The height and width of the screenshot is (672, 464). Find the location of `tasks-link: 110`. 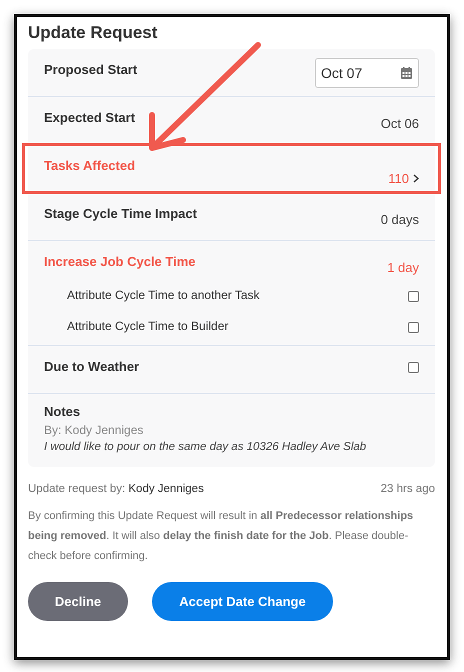

tasks-link: 110 is located at coordinates (403, 178).